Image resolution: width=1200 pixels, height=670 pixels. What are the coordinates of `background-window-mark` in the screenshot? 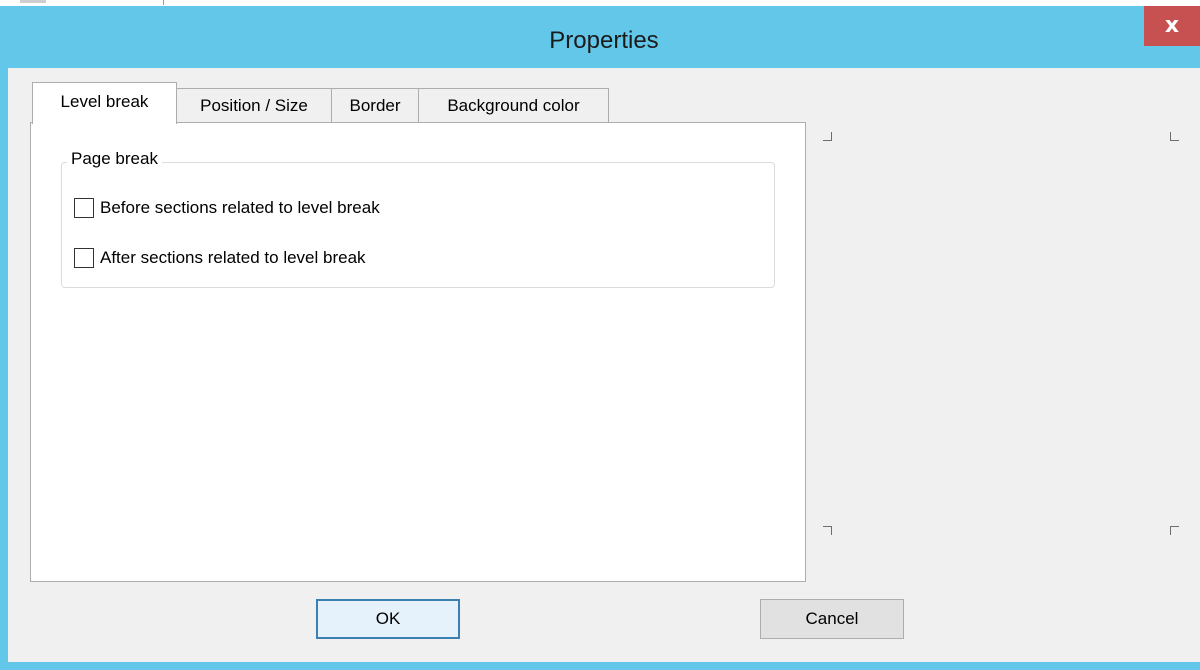 It's located at (33, 1).